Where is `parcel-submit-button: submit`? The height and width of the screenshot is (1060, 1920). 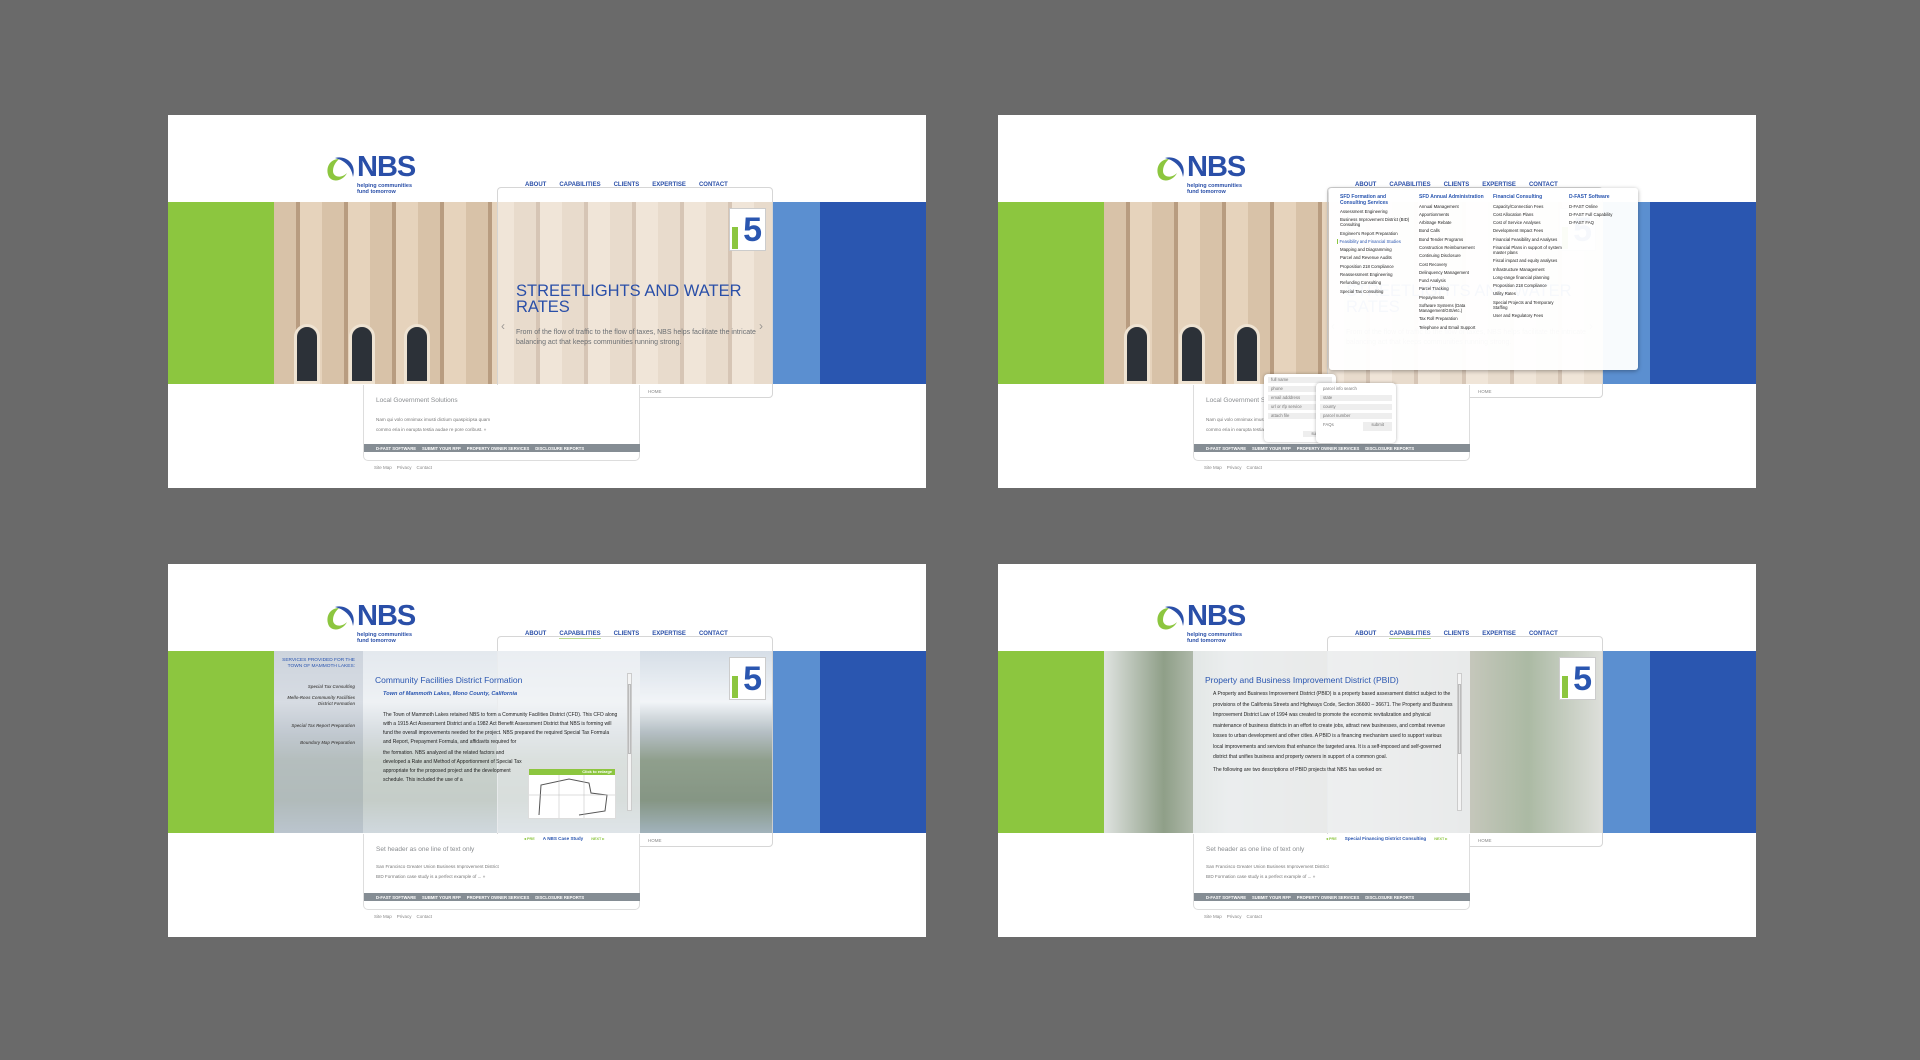
parcel-submit-button: submit is located at coordinates (1377, 426).